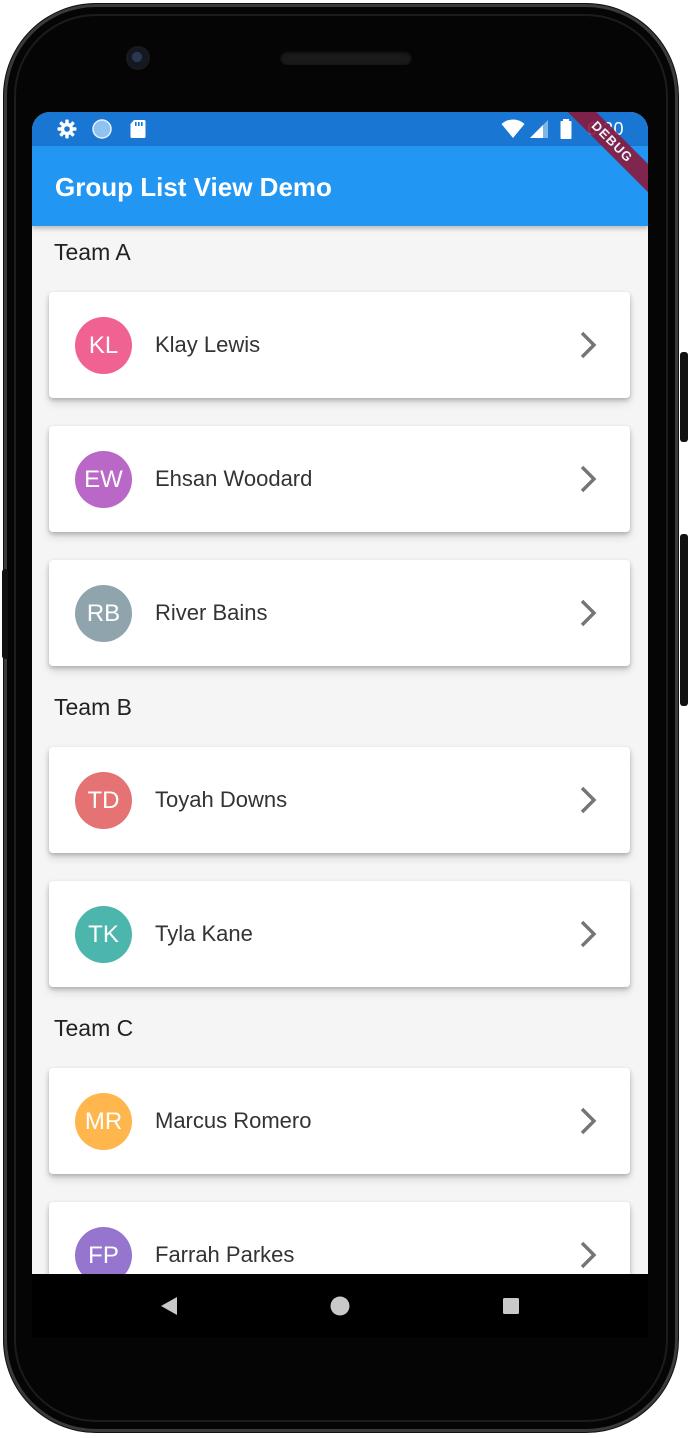 Image resolution: width=689 pixels, height=1438 pixels. I want to click on person-name: Klay Lewis, so click(208, 344).